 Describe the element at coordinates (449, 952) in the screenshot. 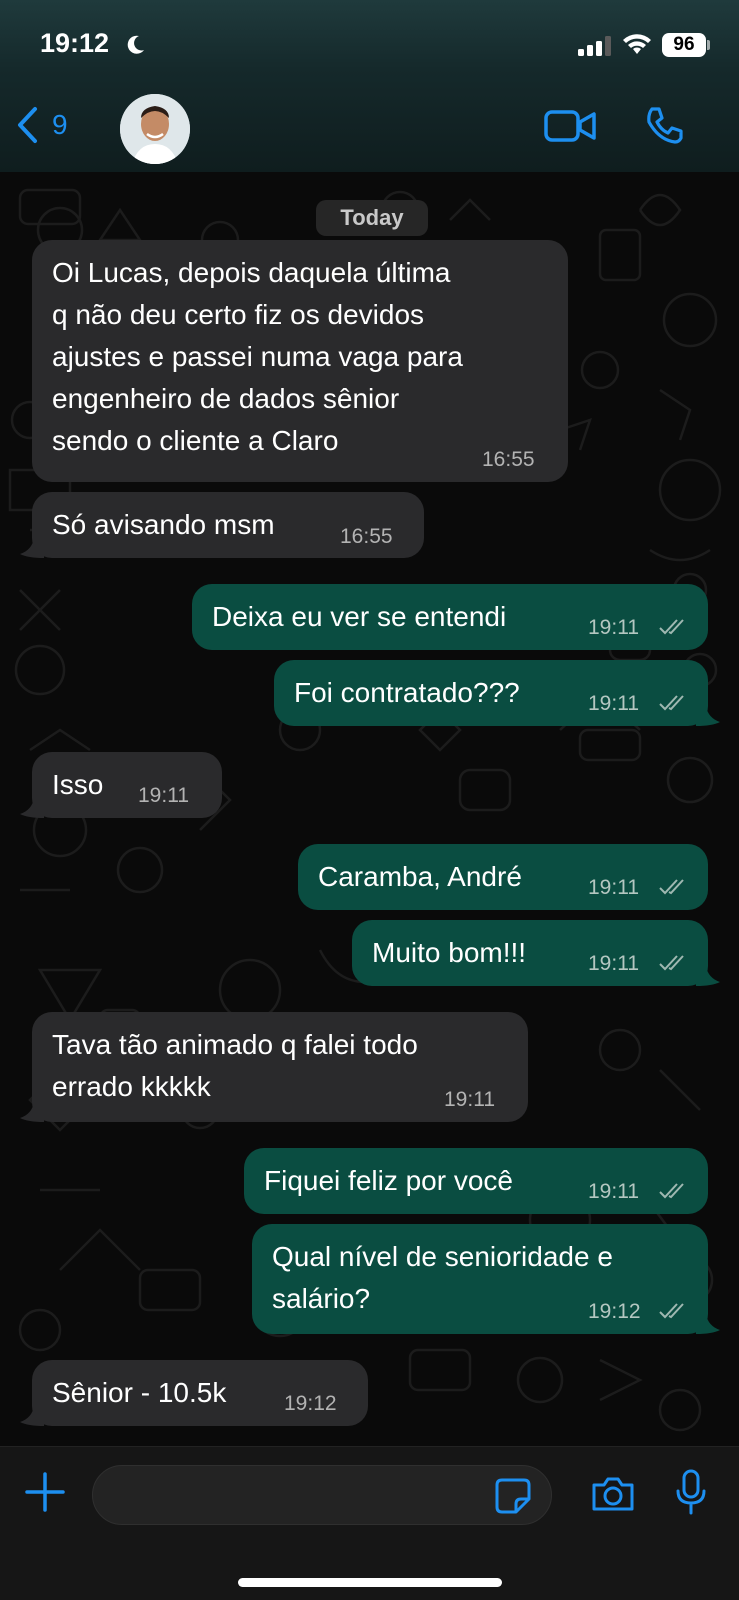

I see `message-text: Muito bom!!!` at that location.